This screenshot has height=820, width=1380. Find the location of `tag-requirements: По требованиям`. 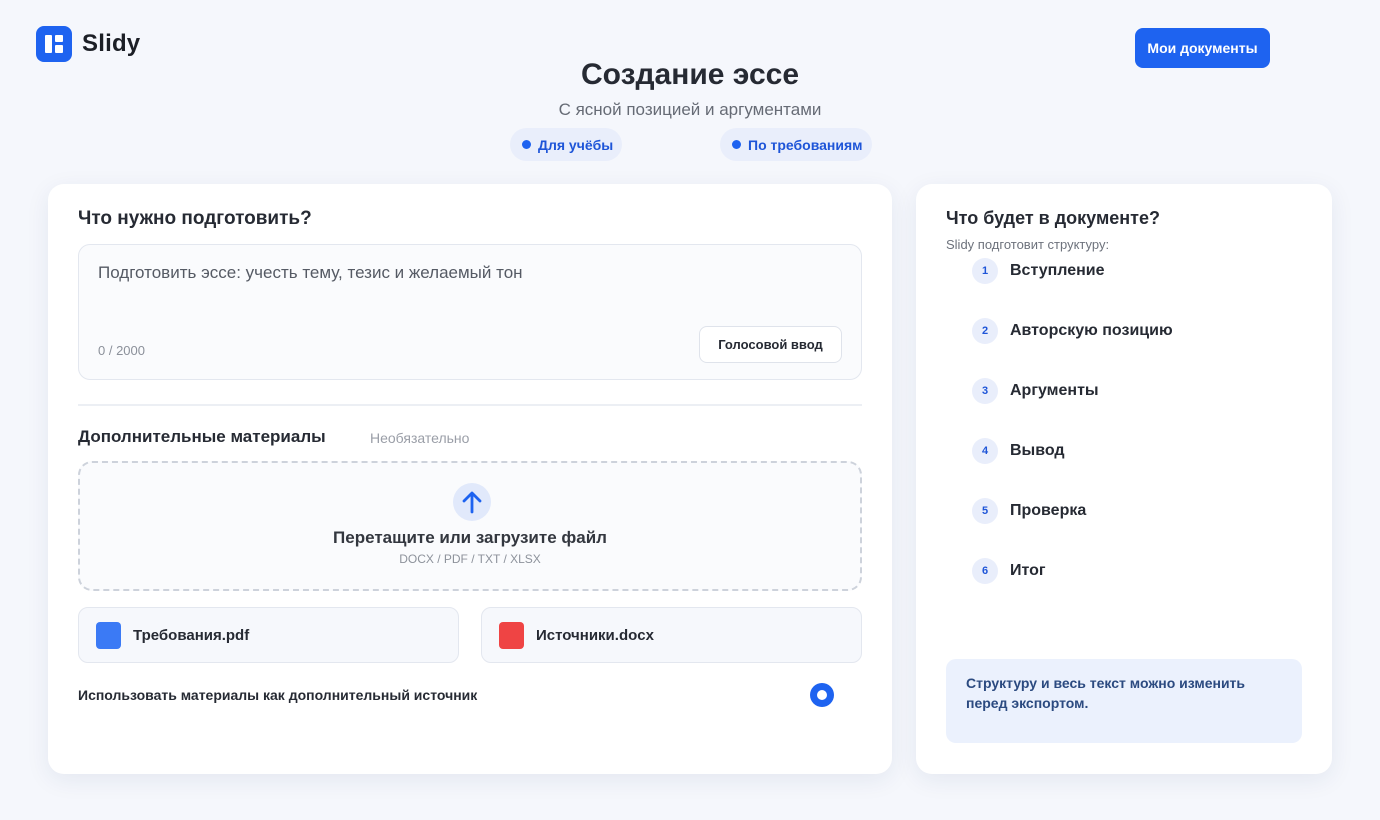

tag-requirements: По требованиям is located at coordinates (796, 144).